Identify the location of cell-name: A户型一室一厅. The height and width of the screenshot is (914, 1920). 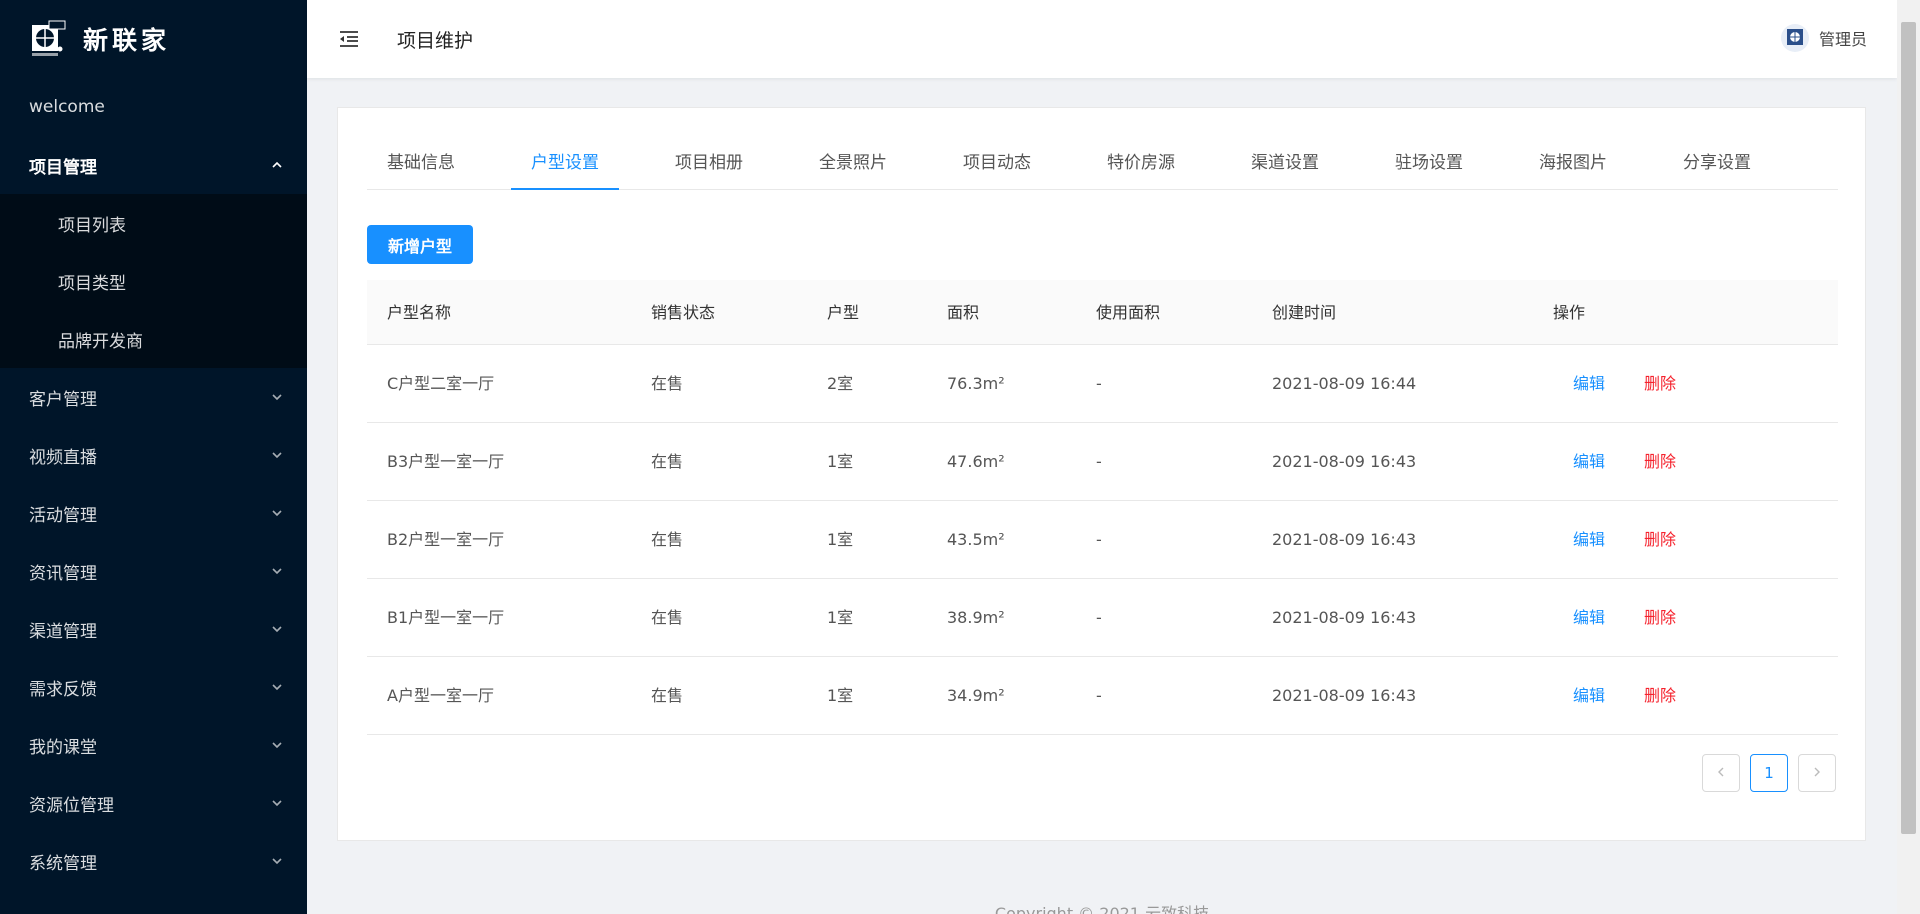
(440, 695).